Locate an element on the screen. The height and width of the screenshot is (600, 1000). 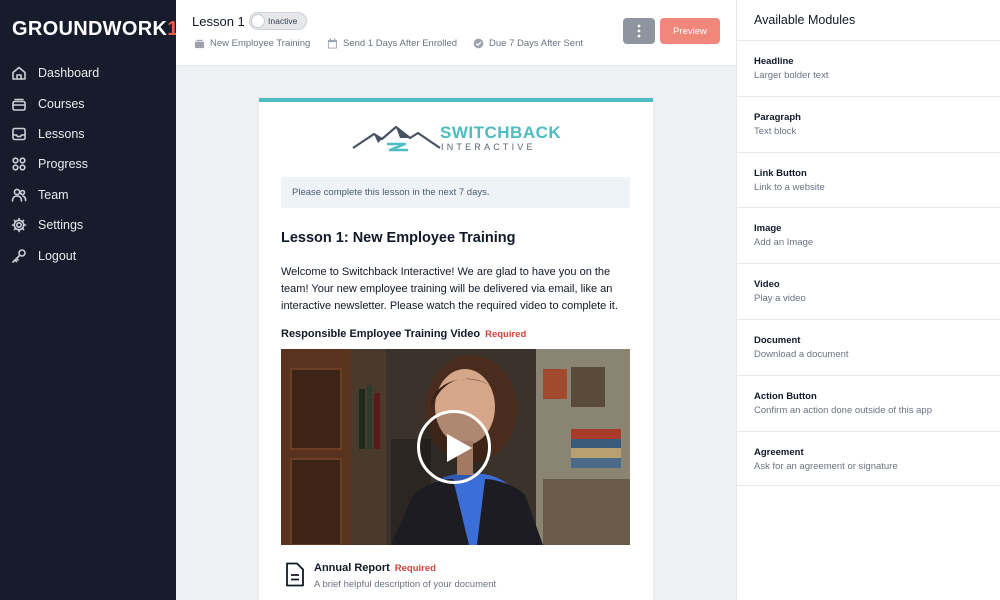
module-name: Image is located at coordinates (768, 229).